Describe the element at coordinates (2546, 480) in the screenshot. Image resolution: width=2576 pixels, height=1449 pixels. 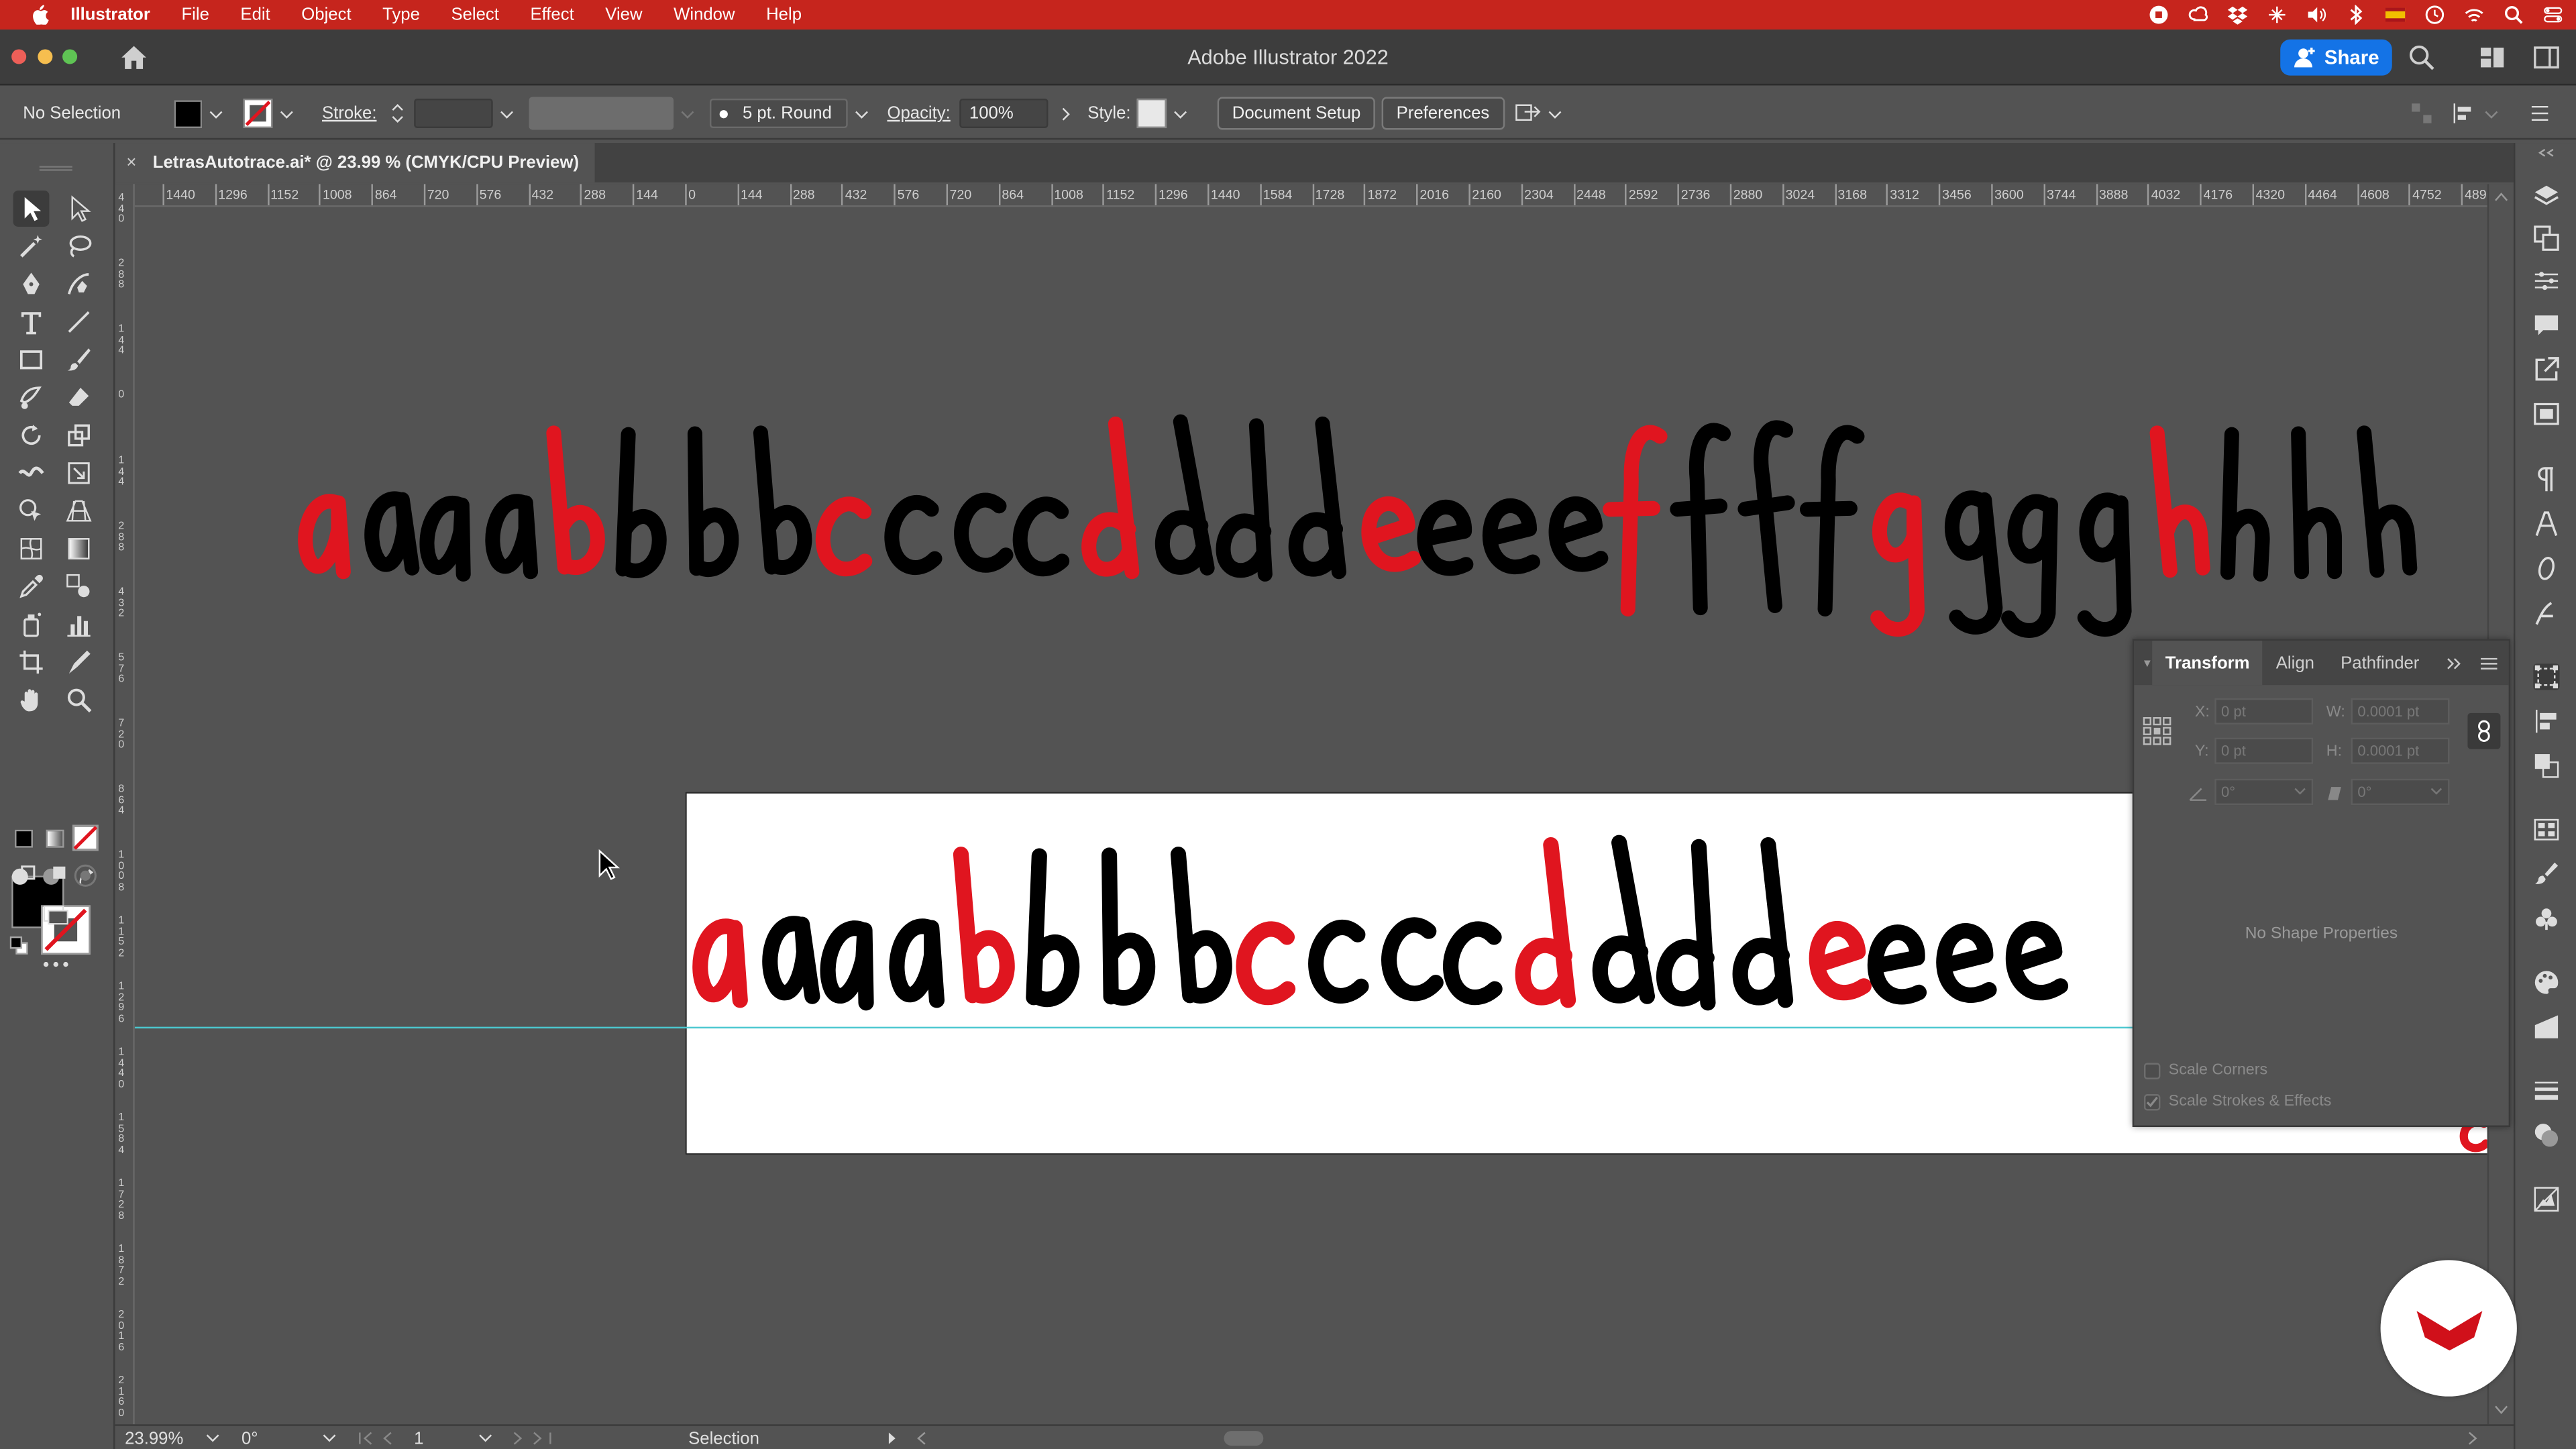
I see `paragraph-panel-button` at that location.